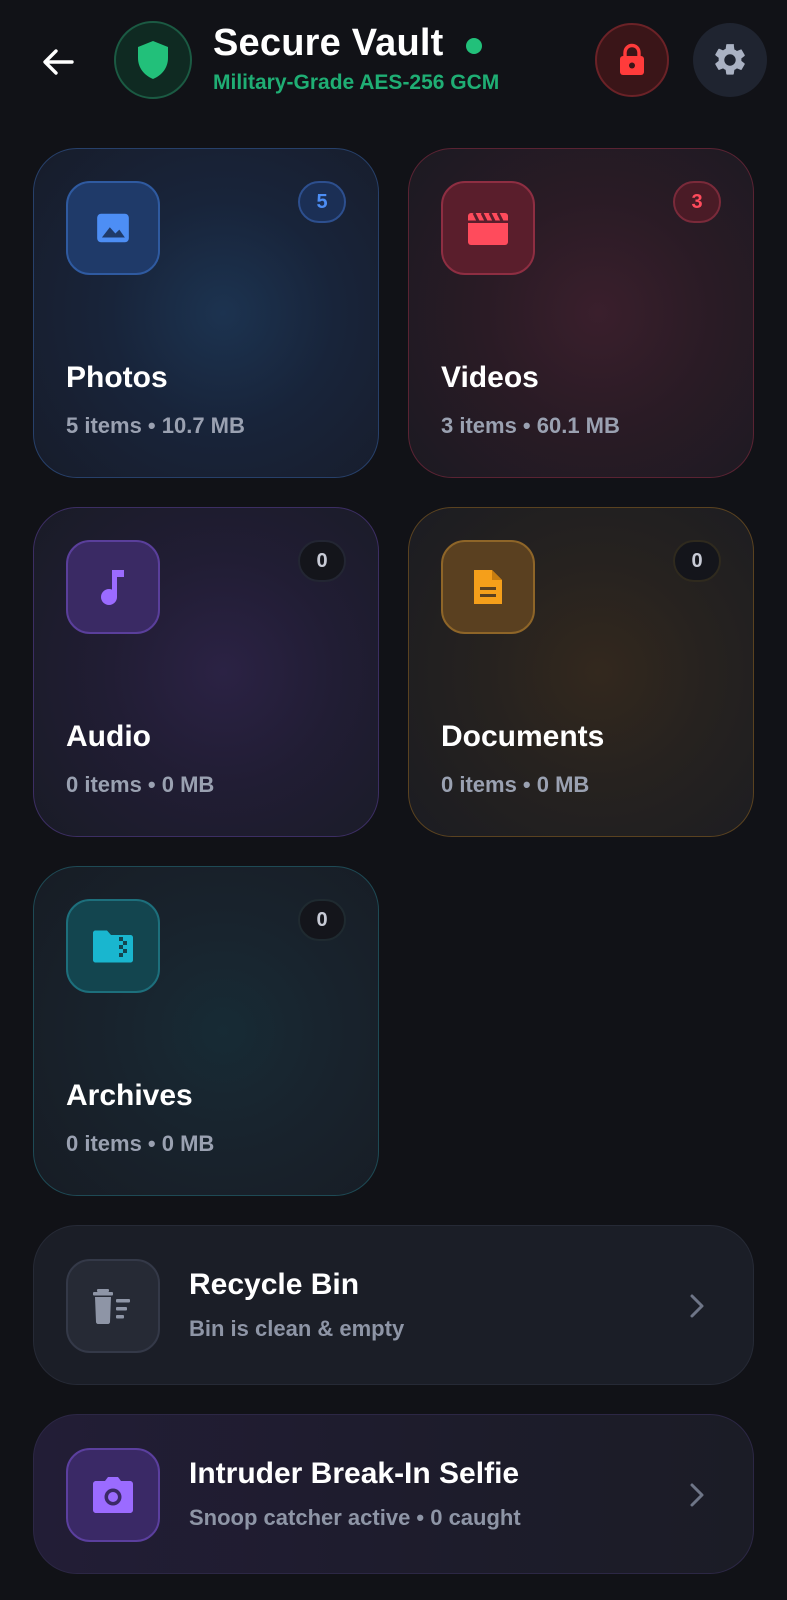  What do you see at coordinates (297, 1328) in the screenshot?
I see `recycle-bin-subtitle: Bin is clean & empty` at bounding box center [297, 1328].